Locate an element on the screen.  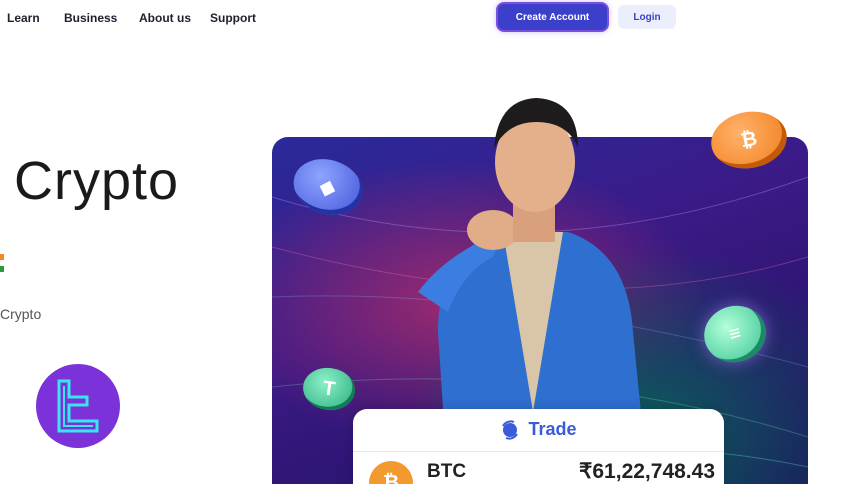
trade-card-title: Trade is located at coordinates (552, 429).